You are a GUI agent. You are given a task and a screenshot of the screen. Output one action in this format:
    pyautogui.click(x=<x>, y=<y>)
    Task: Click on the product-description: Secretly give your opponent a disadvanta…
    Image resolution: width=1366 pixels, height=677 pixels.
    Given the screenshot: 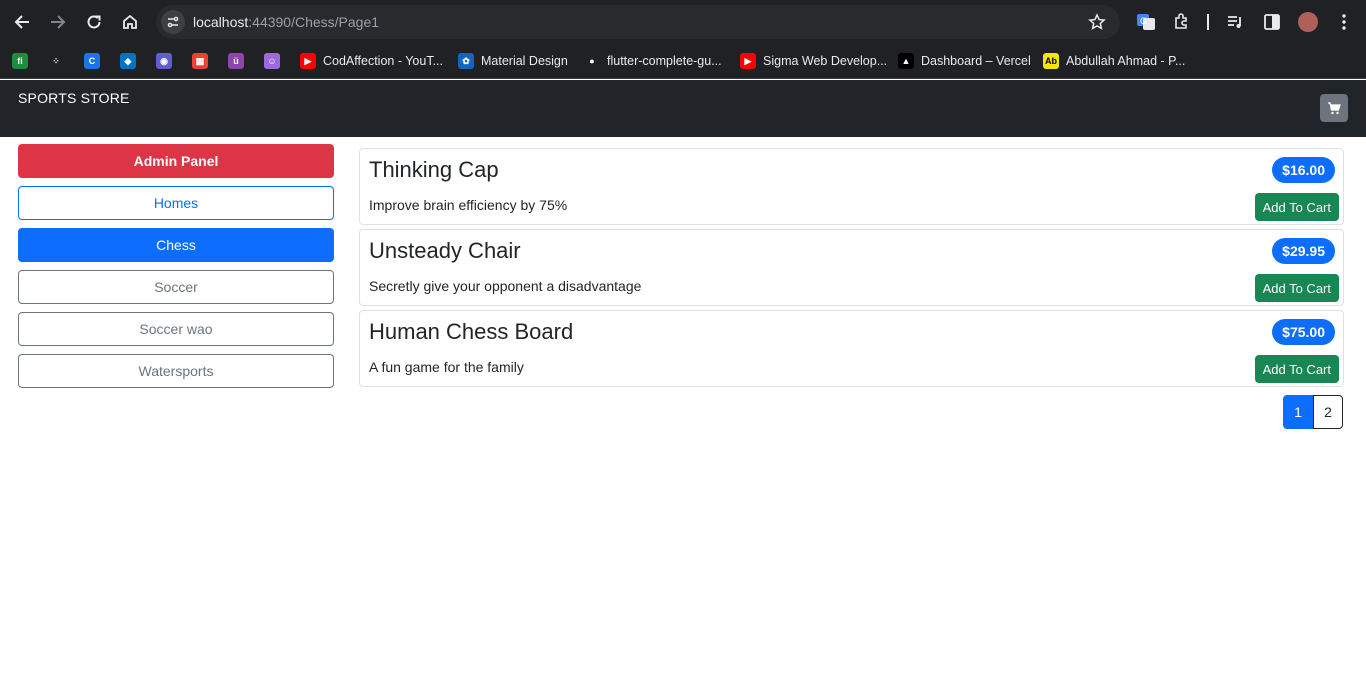 What is the action you would take?
    pyautogui.click(x=505, y=286)
    